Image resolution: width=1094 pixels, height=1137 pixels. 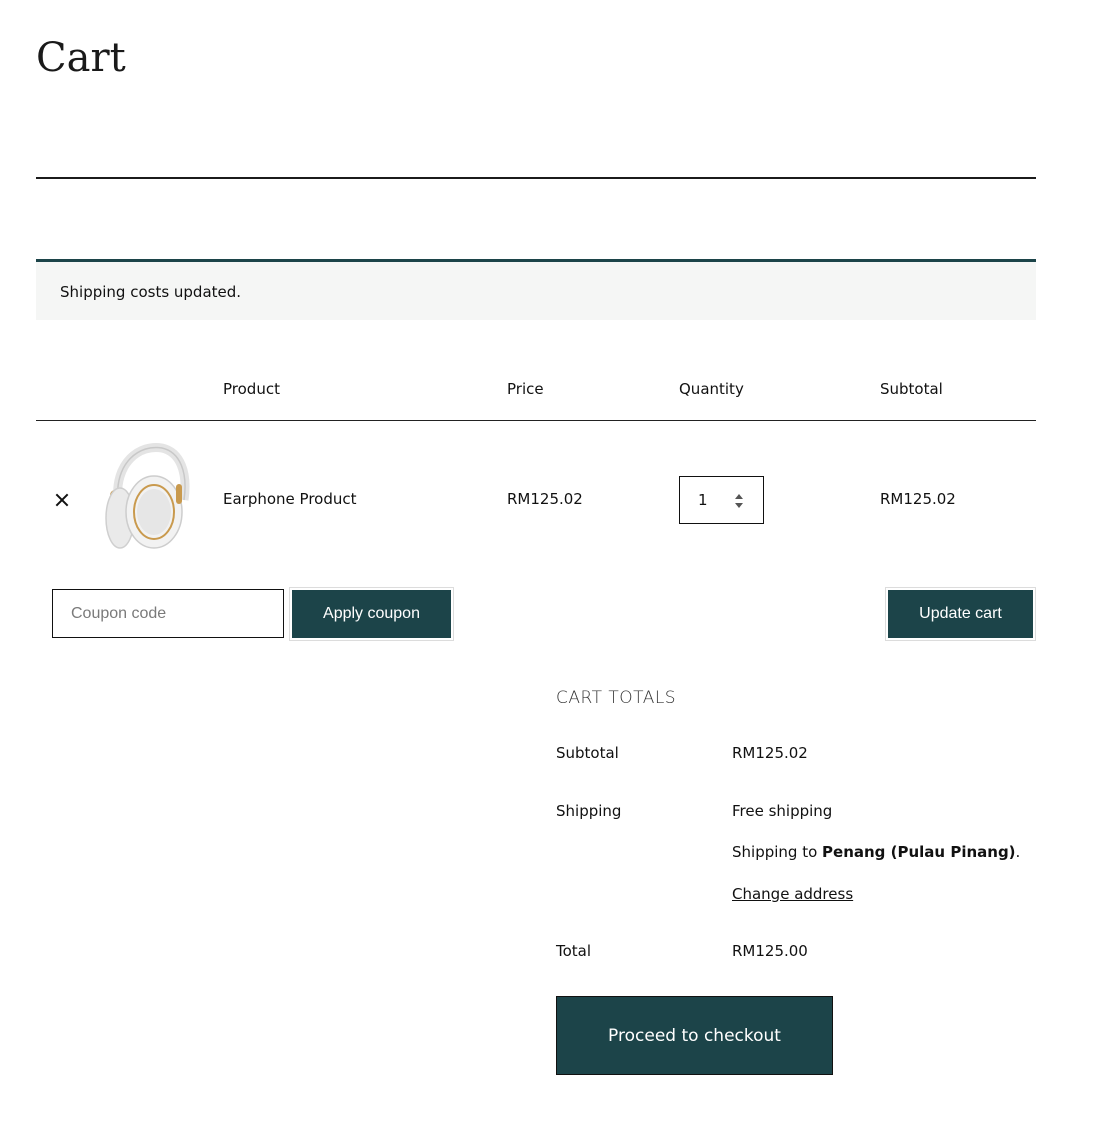 I want to click on quantity-stepper: 1, so click(x=721, y=500).